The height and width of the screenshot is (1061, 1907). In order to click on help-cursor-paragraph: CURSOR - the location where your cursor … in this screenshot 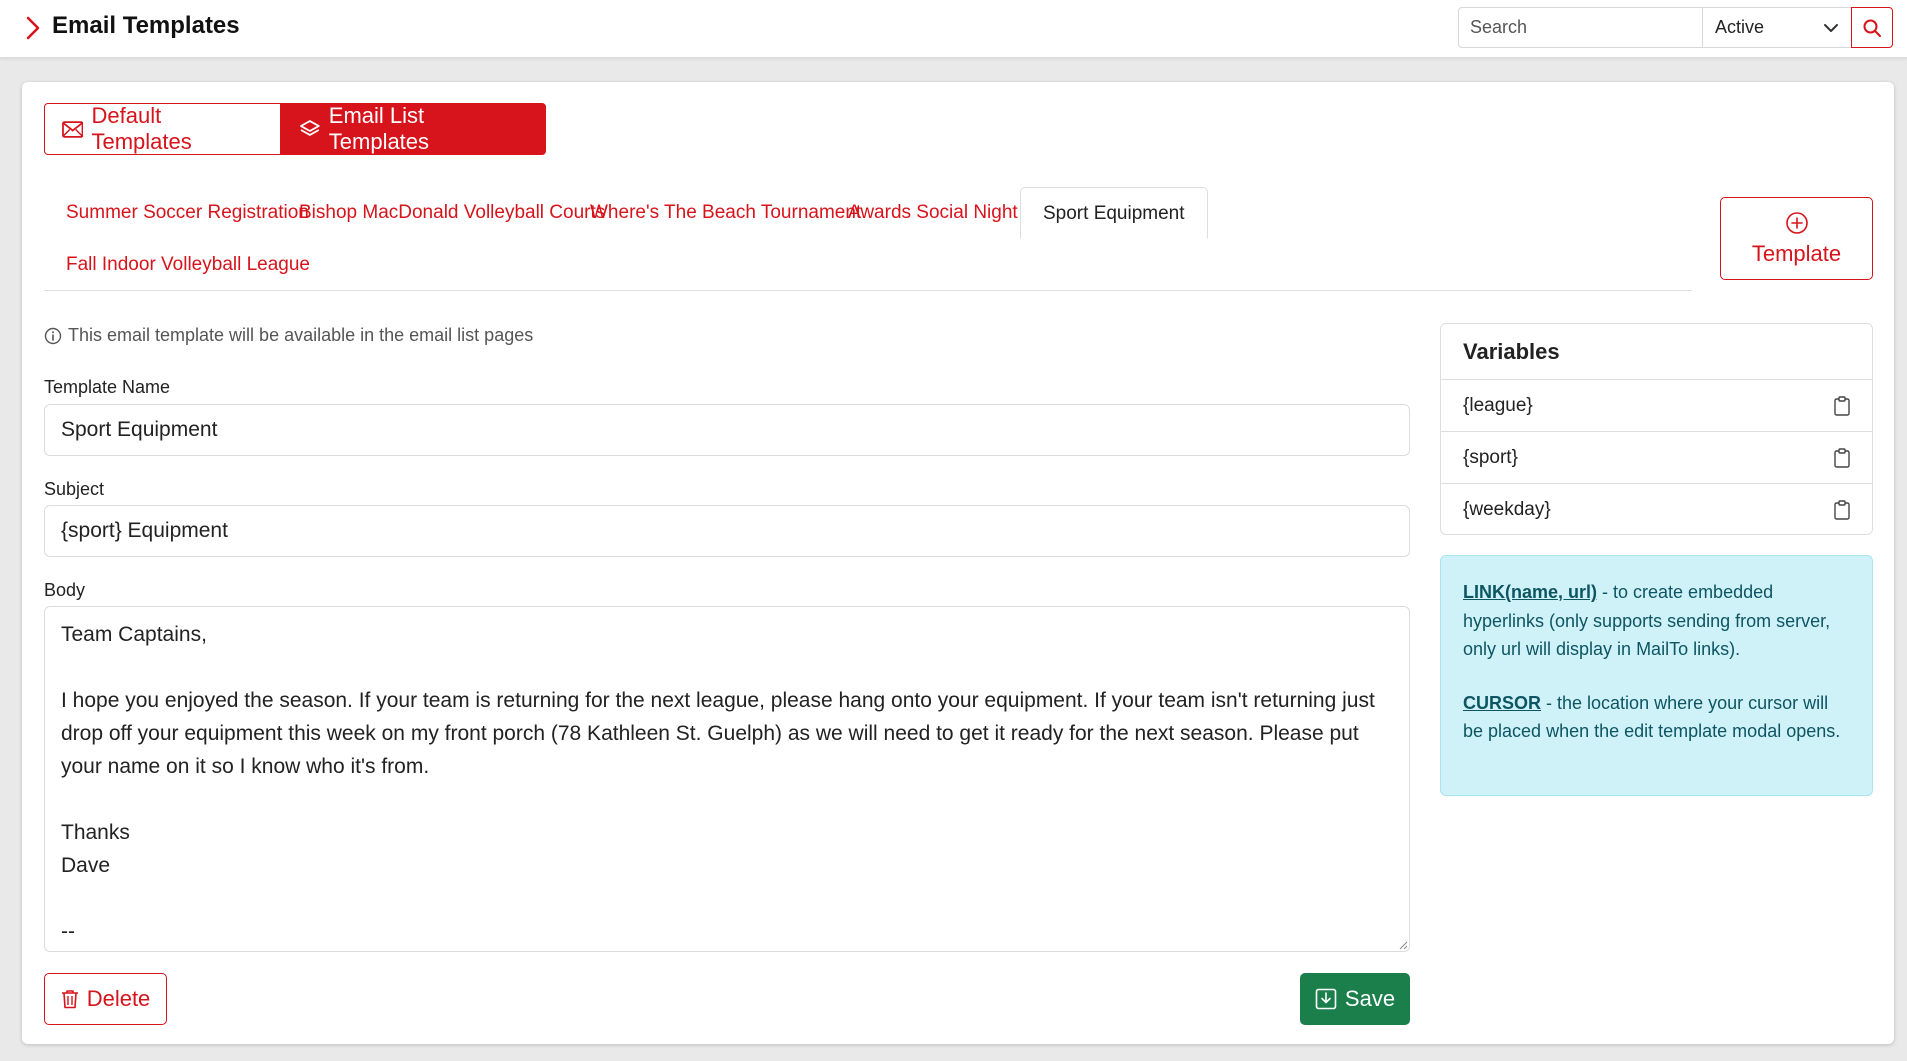, I will do `click(1656, 717)`.